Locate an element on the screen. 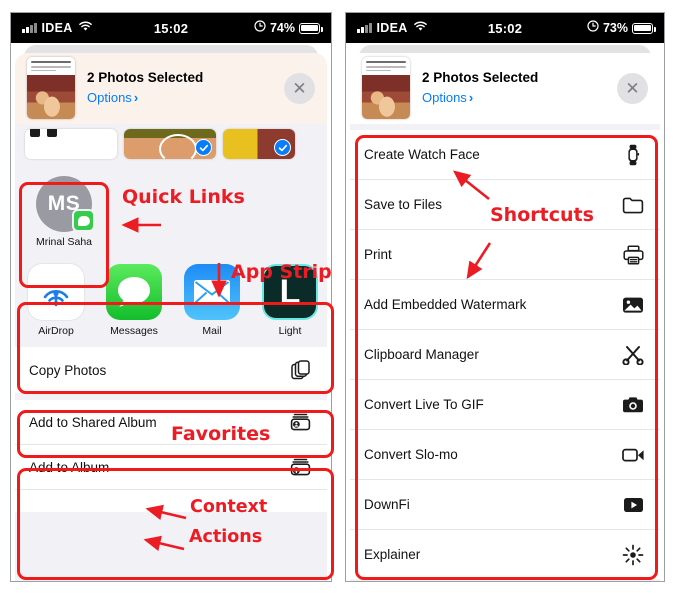 The height and width of the screenshot is (594, 675). status-bar-right: IDEA 15:02 73% is located at coordinates (505, 28).